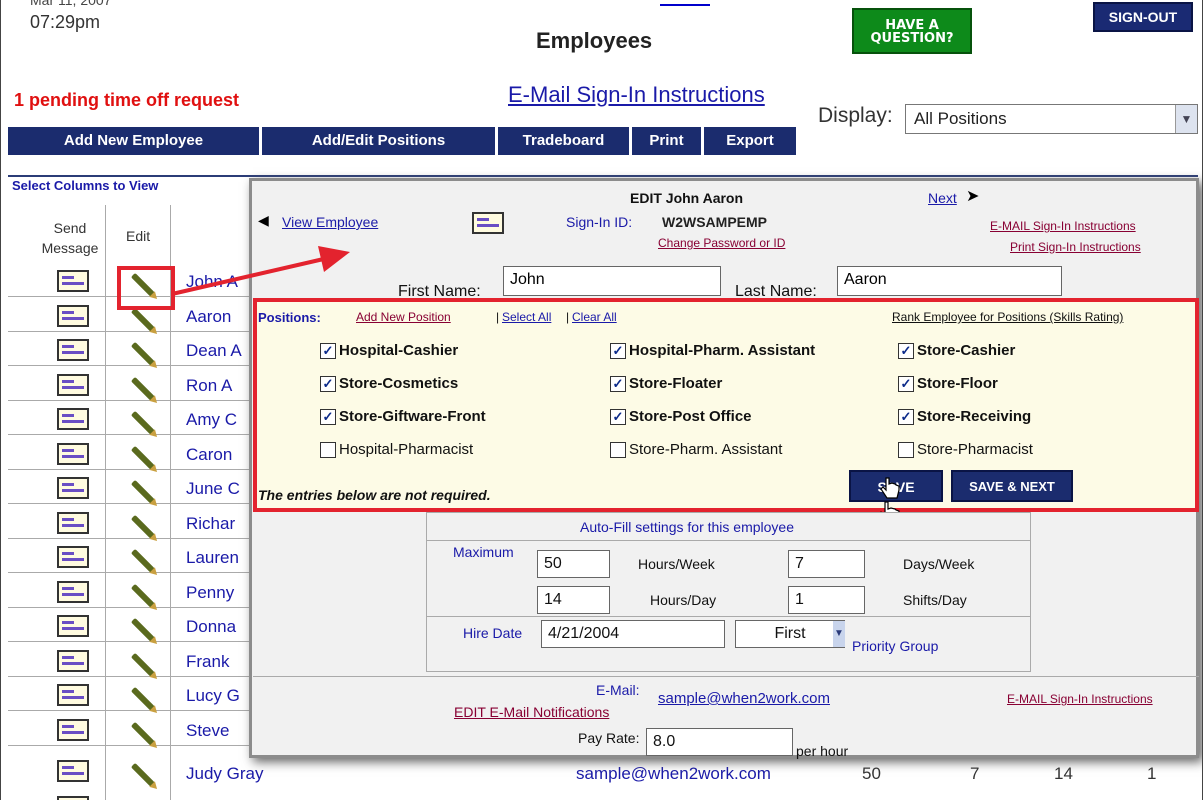 Image resolution: width=1203 pixels, height=800 pixels. Describe the element at coordinates (696, 449) in the screenshot. I see `position-checkbox: Store-Pharm. Assistant` at that location.